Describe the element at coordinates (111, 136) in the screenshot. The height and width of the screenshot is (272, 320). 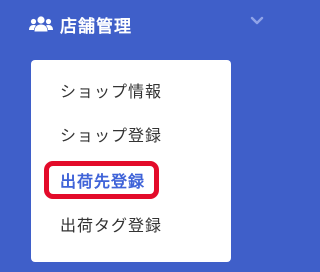
I see `submenu-item-shop-register: ショップ登録` at that location.